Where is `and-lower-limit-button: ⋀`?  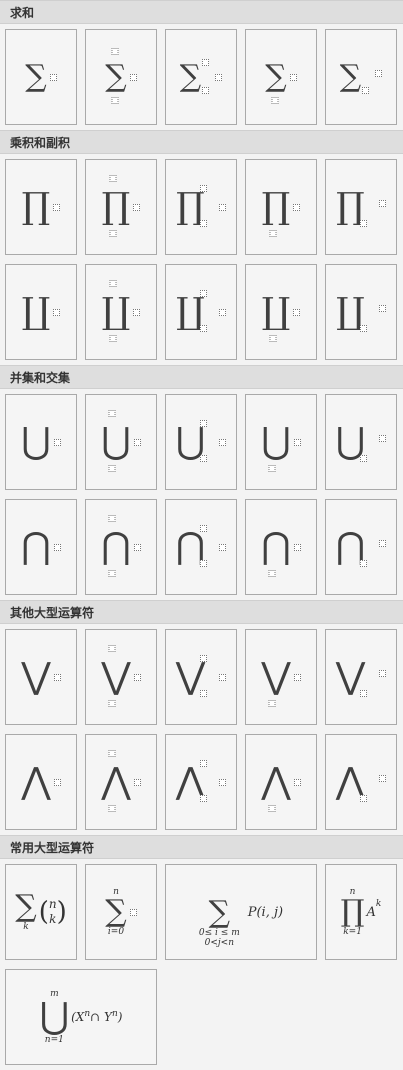 and-lower-limit-button: ⋀ is located at coordinates (281, 782).